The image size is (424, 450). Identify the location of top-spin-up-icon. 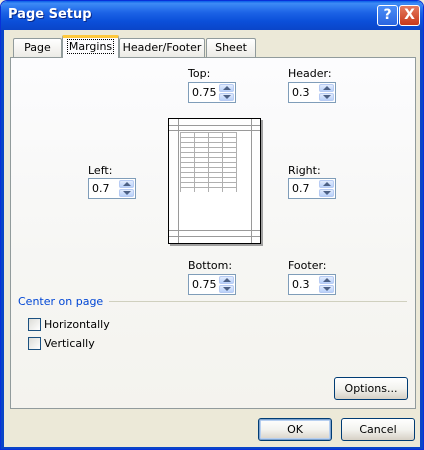
(226, 88).